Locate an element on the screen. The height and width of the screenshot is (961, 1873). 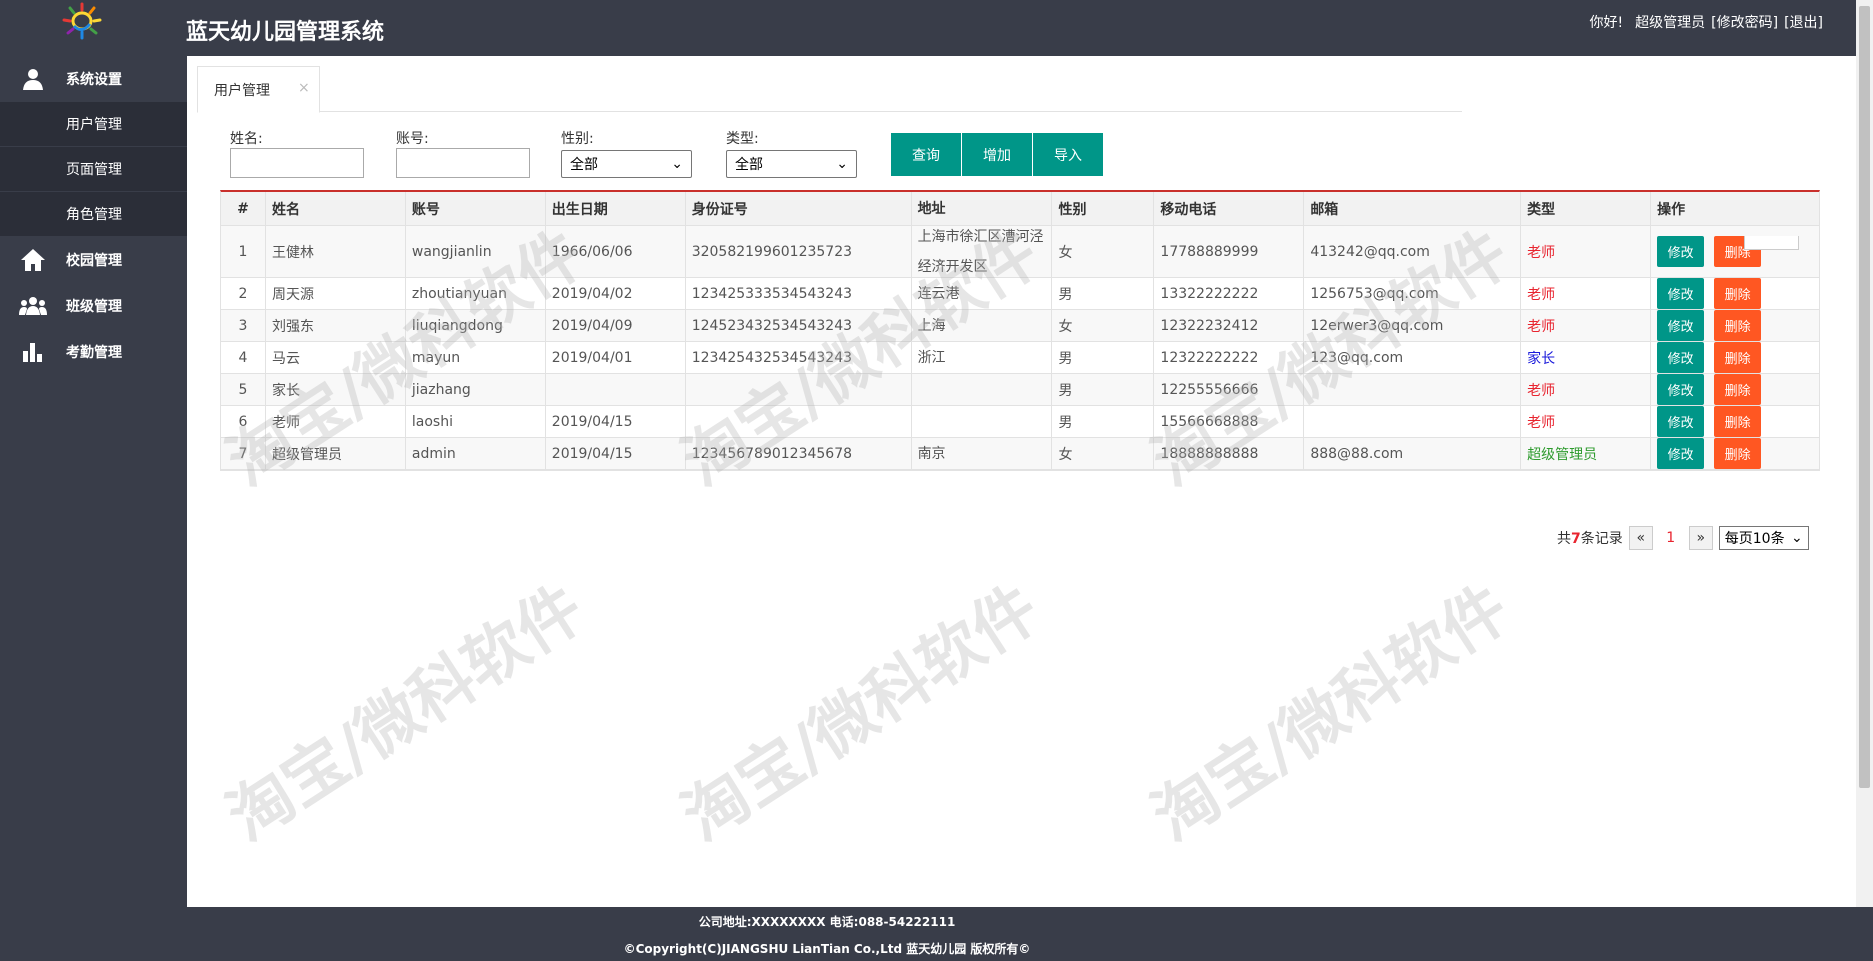
table-row: 6 老师 laoshi 2019/04/15 男 15566668888 老师 修改 删除 is located at coordinates (1020, 422).